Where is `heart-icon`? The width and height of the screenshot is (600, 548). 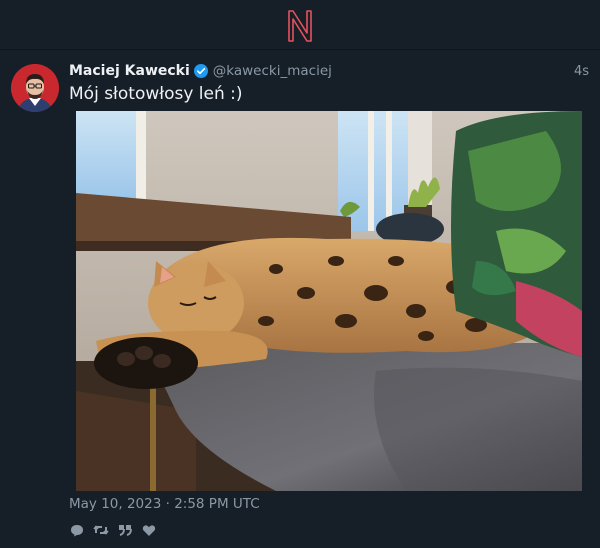 heart-icon is located at coordinates (149, 530).